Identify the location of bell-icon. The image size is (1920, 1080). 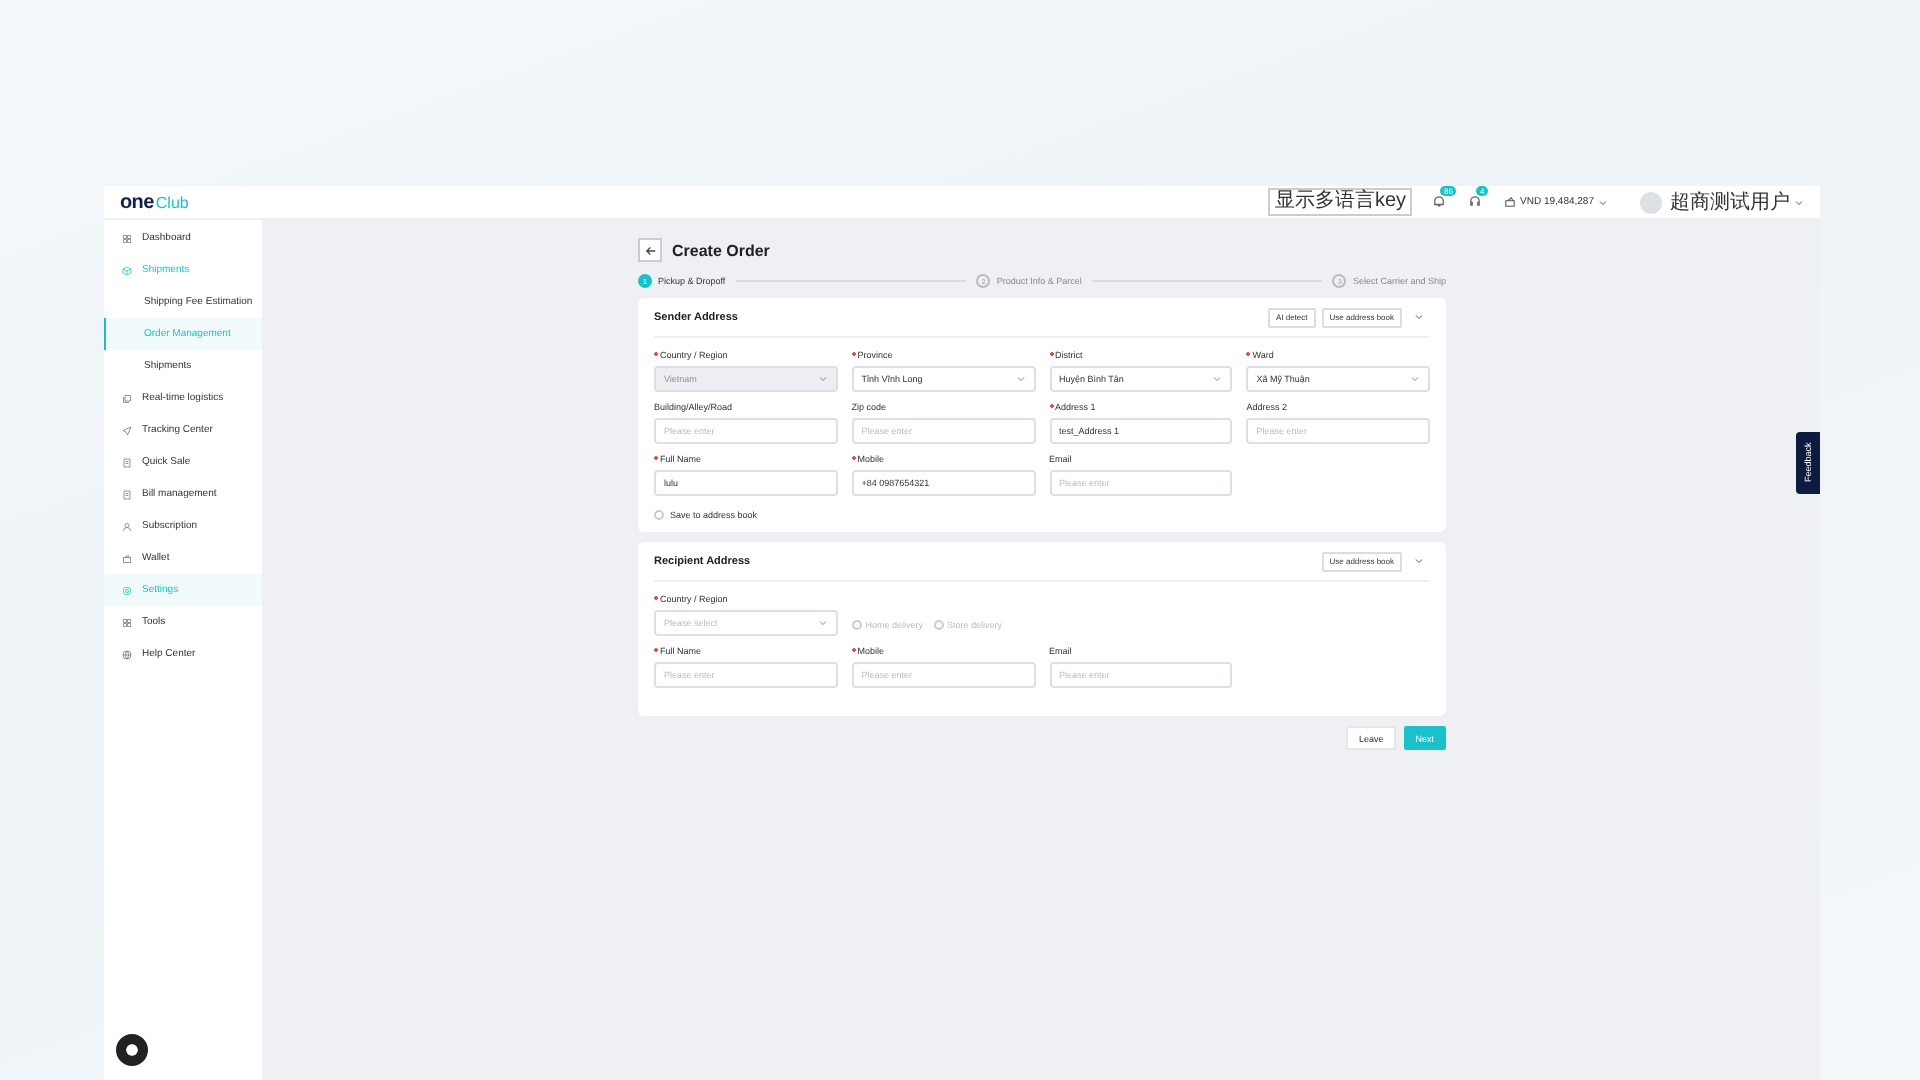
(1439, 201).